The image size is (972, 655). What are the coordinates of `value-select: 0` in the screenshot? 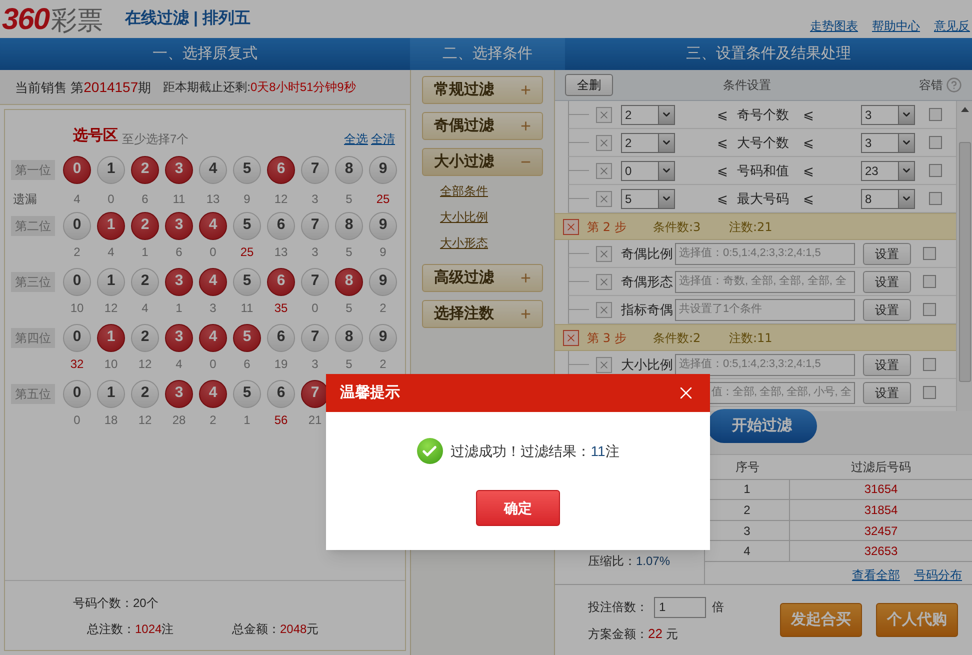 It's located at (648, 170).